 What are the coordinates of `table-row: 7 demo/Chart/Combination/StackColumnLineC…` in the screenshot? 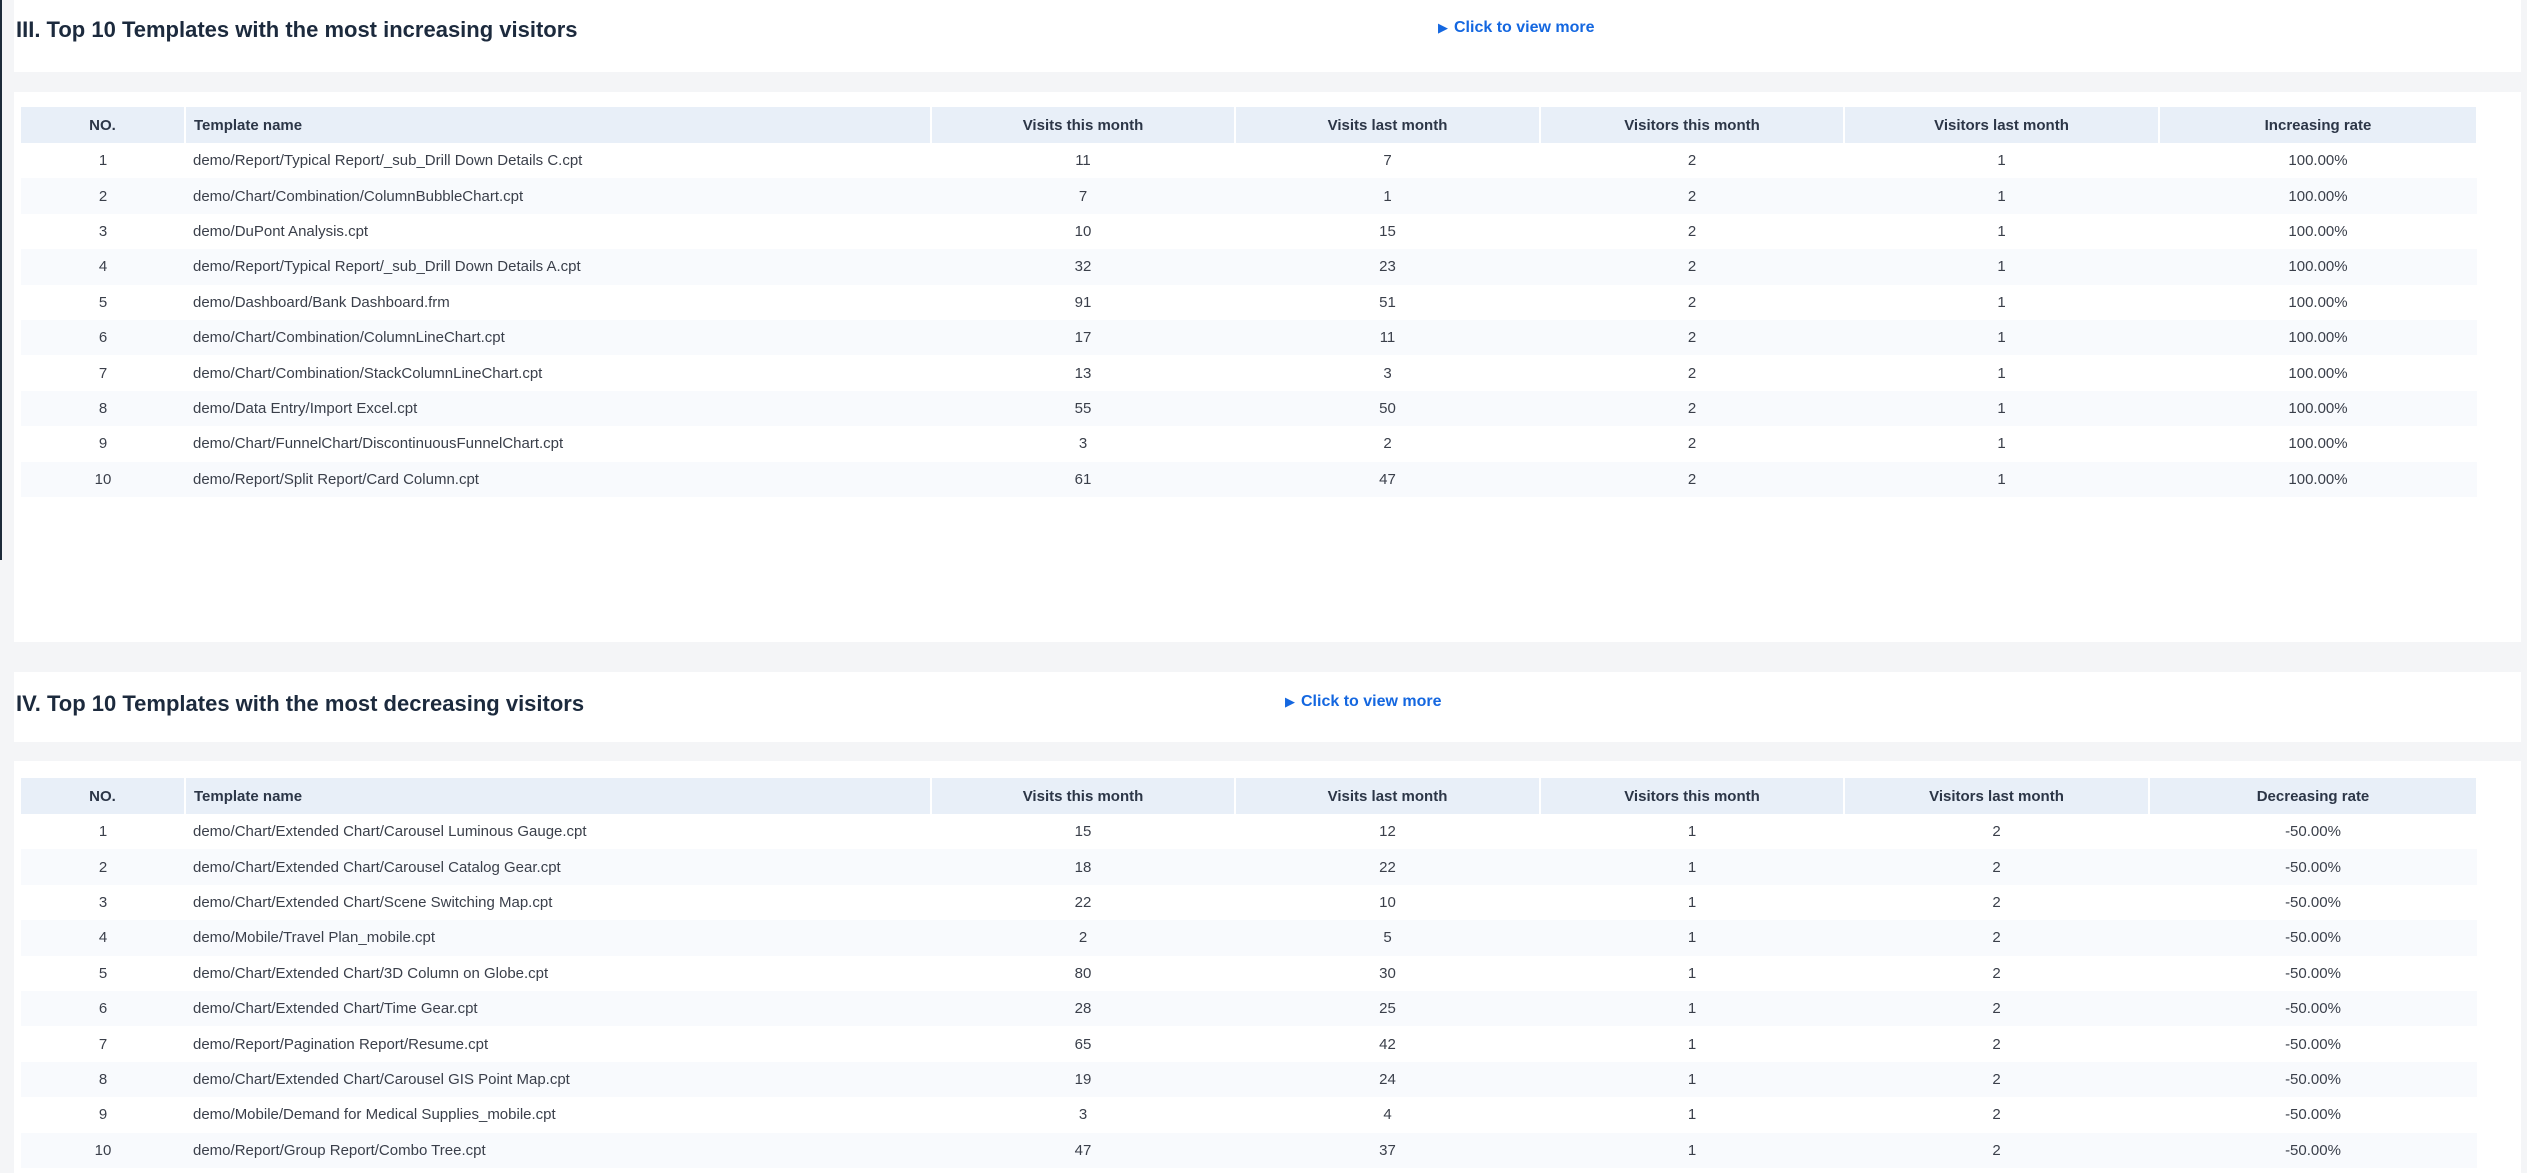 It's located at (1249, 373).